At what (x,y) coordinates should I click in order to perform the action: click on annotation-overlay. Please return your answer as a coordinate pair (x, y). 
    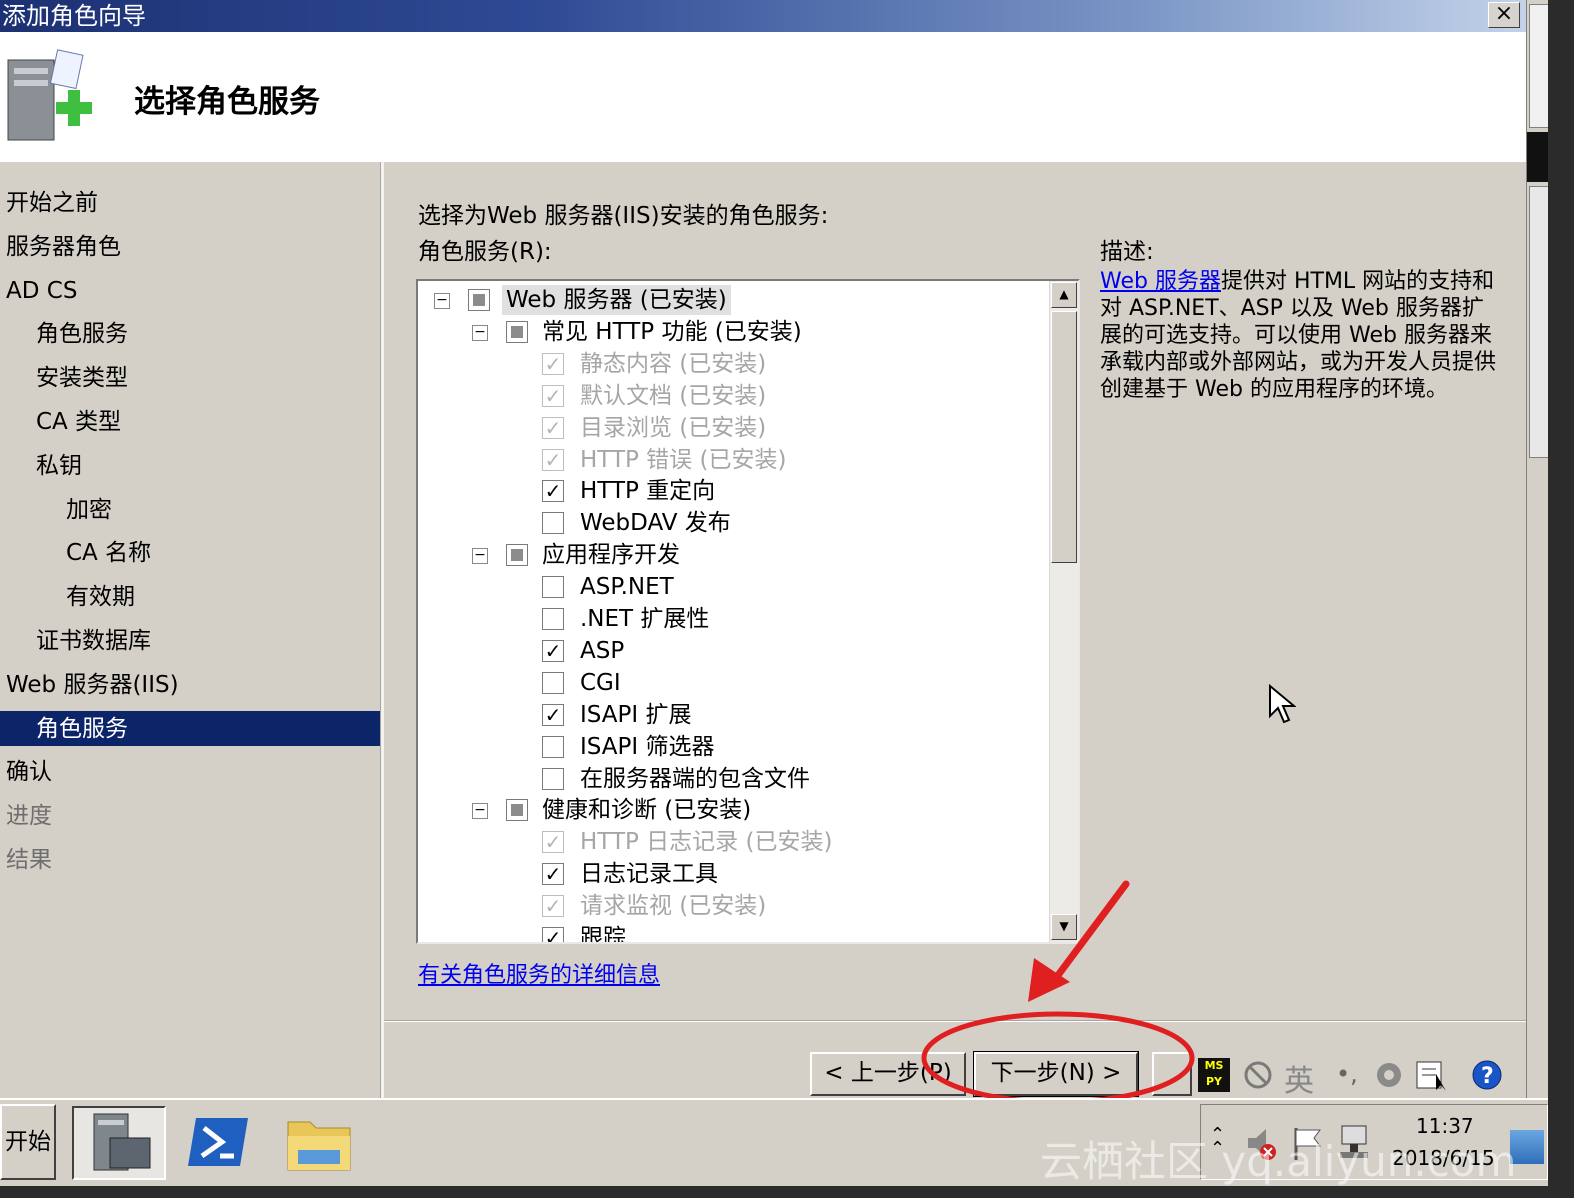
    Looking at the image, I should click on (1058, 992).